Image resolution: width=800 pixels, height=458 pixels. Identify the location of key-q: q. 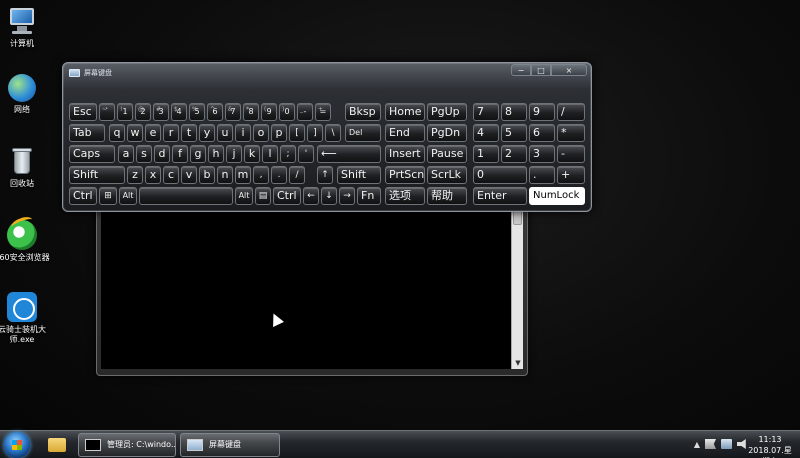
(117, 133).